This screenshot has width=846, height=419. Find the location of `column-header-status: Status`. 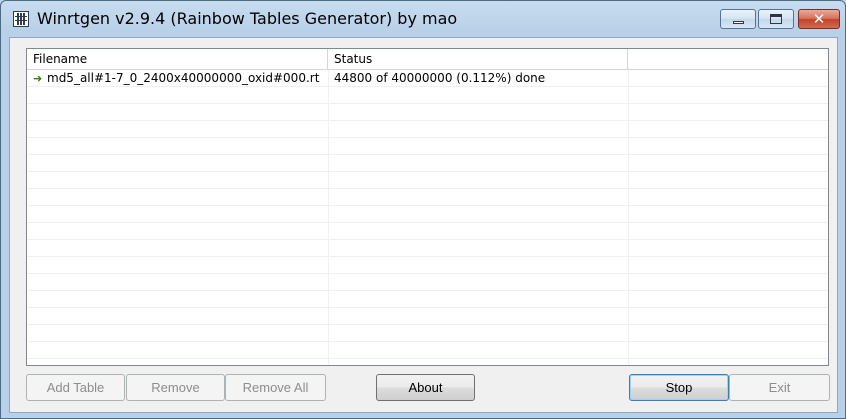

column-header-status: Status is located at coordinates (478, 59).